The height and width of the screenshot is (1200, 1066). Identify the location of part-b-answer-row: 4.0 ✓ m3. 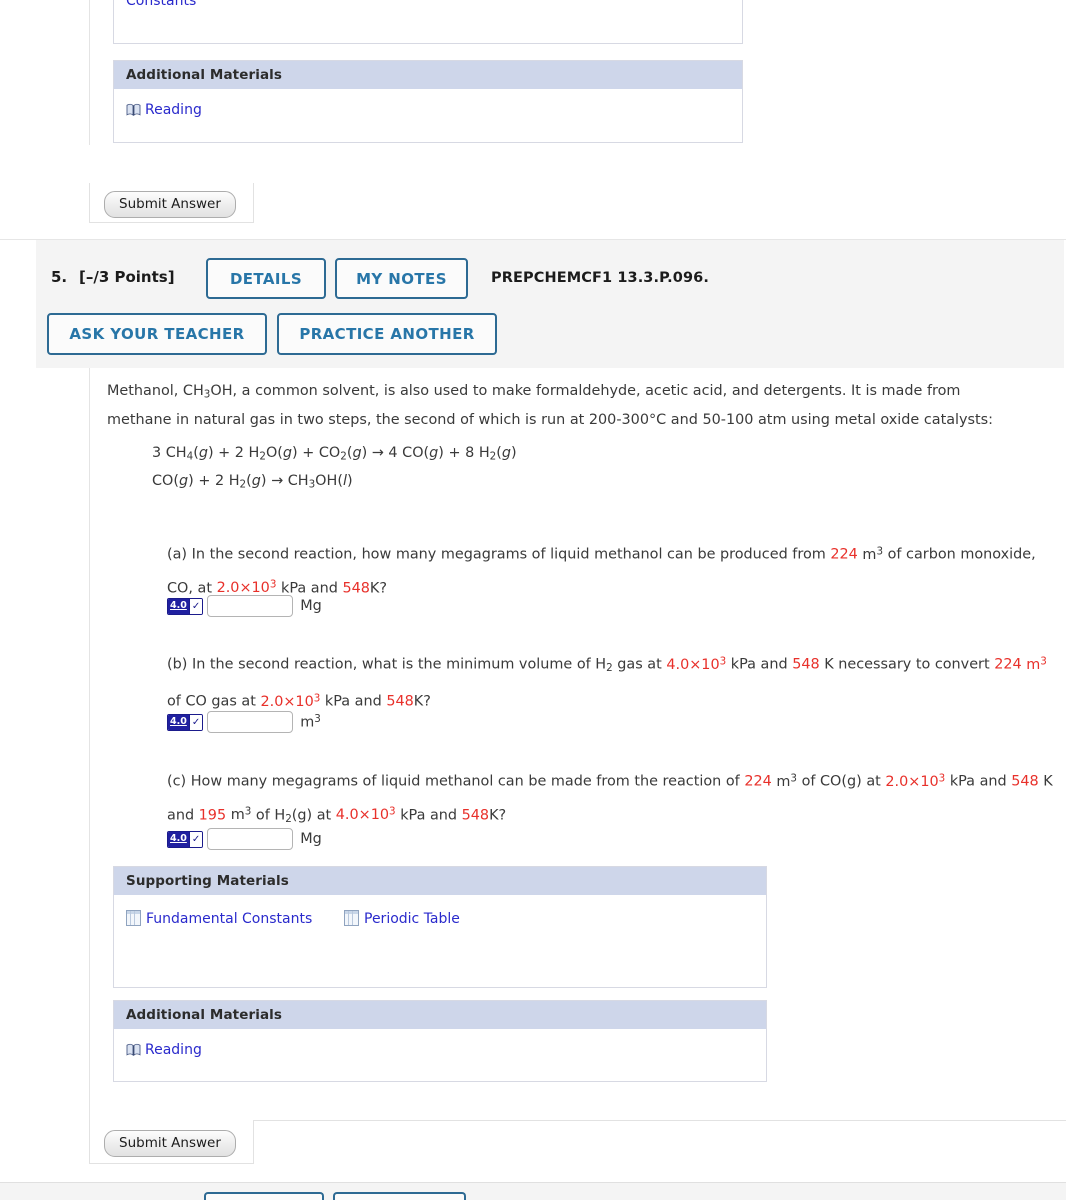
(244, 722).